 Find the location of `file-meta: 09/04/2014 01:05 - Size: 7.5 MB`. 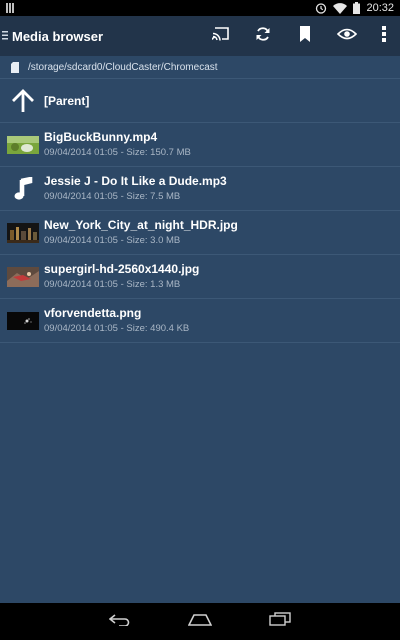

file-meta: 09/04/2014 01:05 - Size: 7.5 MB is located at coordinates (112, 196).